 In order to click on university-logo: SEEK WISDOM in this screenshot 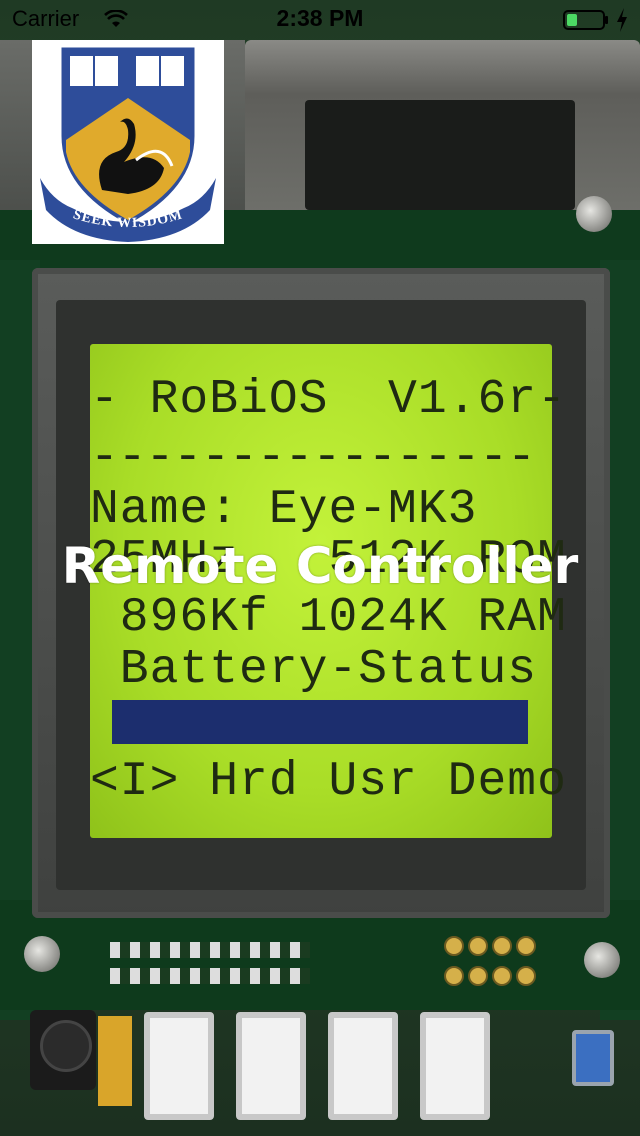, I will do `click(128, 142)`.